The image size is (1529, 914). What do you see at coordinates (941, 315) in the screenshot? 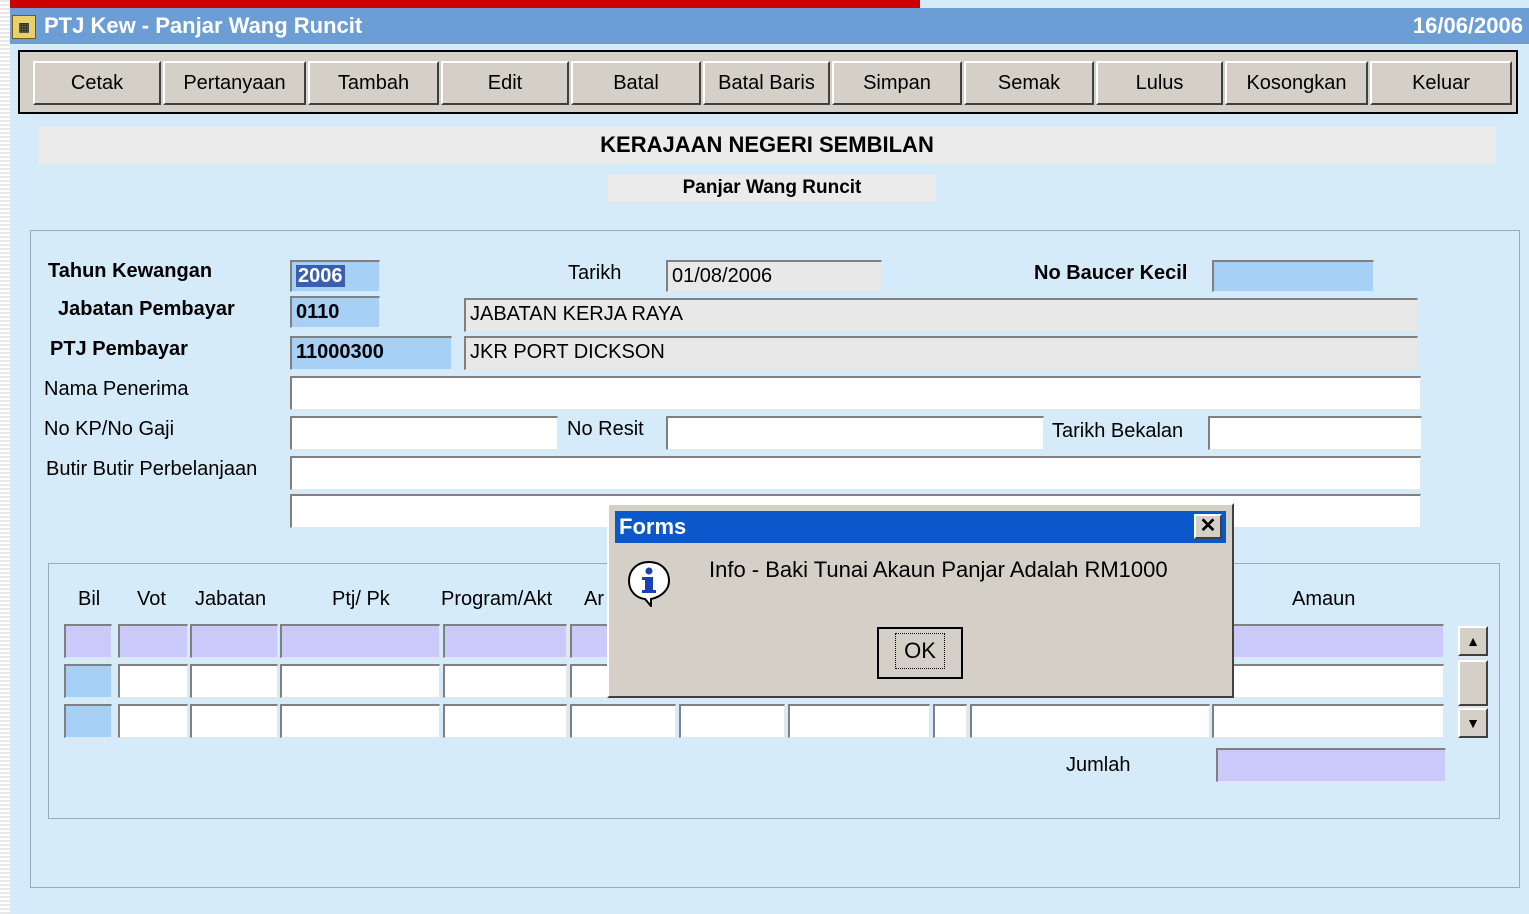
I see `jabatan-pembayar-name-field: JABATAN KERJA RAYA` at bounding box center [941, 315].